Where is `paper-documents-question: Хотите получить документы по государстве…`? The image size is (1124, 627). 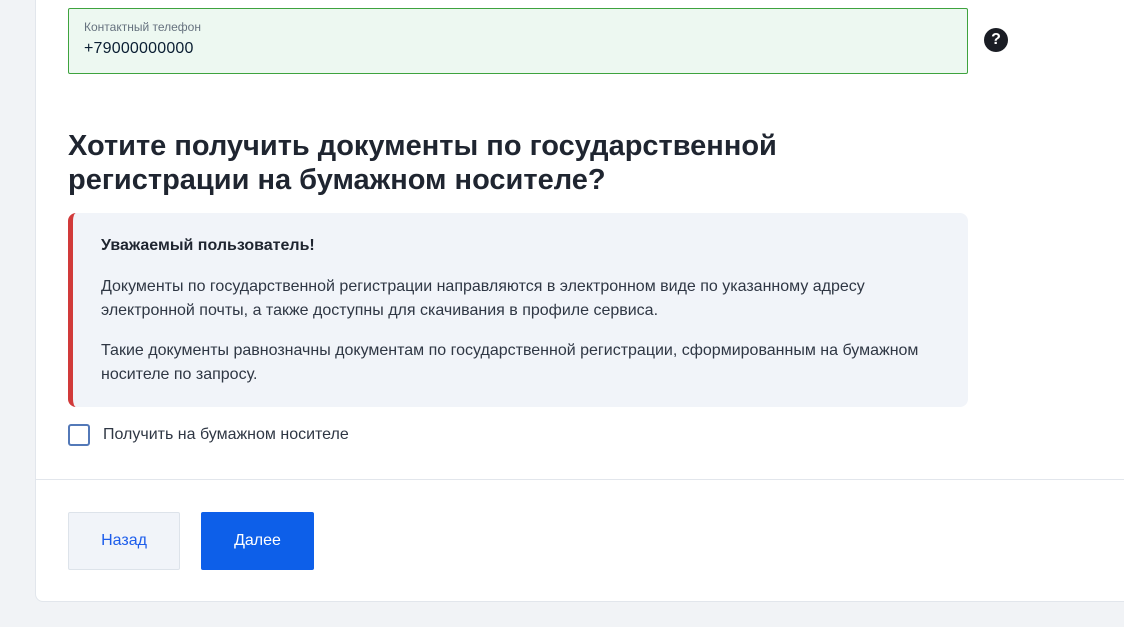 paper-documents-question: Хотите получить документы по государстве… is located at coordinates (518, 163).